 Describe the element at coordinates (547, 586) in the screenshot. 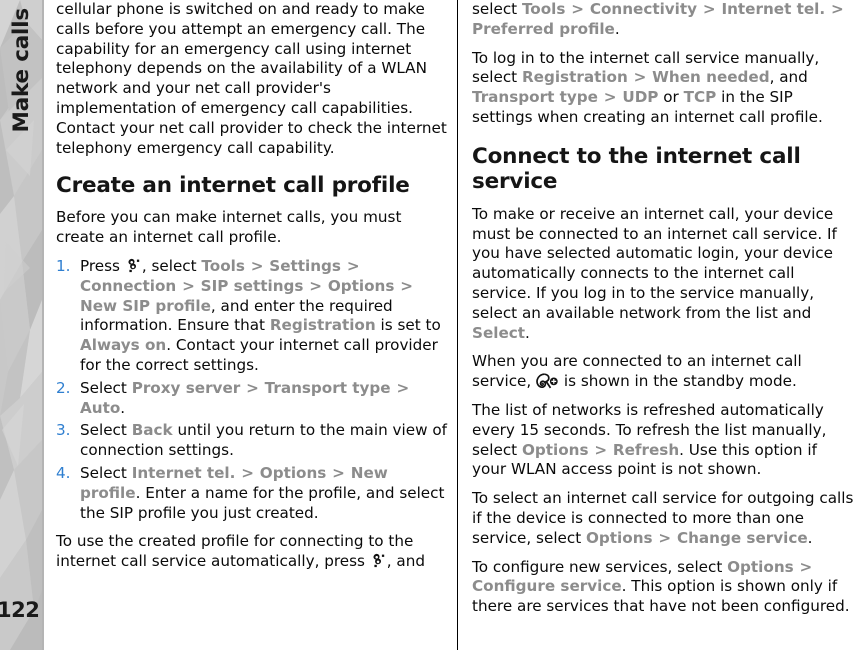

I see `ui-reference: Configure service` at that location.